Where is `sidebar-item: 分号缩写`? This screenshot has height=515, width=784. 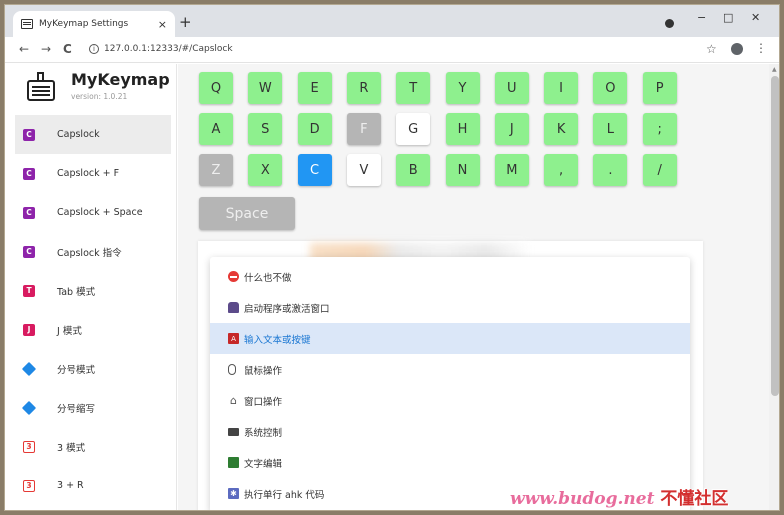
sidebar-item: 分号缩写 is located at coordinates (93, 407).